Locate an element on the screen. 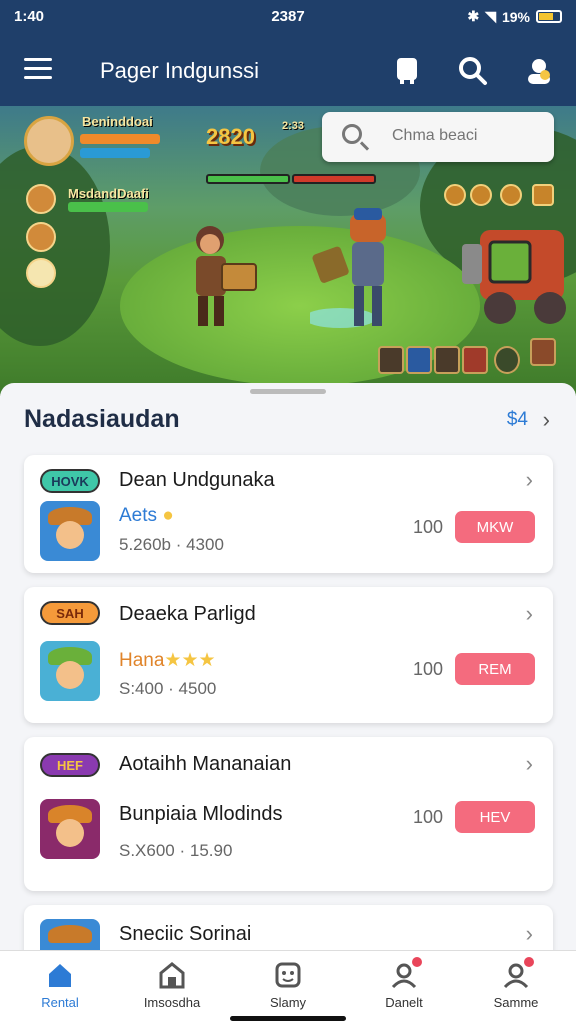  status-bar: 1:40 2387 ✱ ◥ 19% is located at coordinates (288, 17).